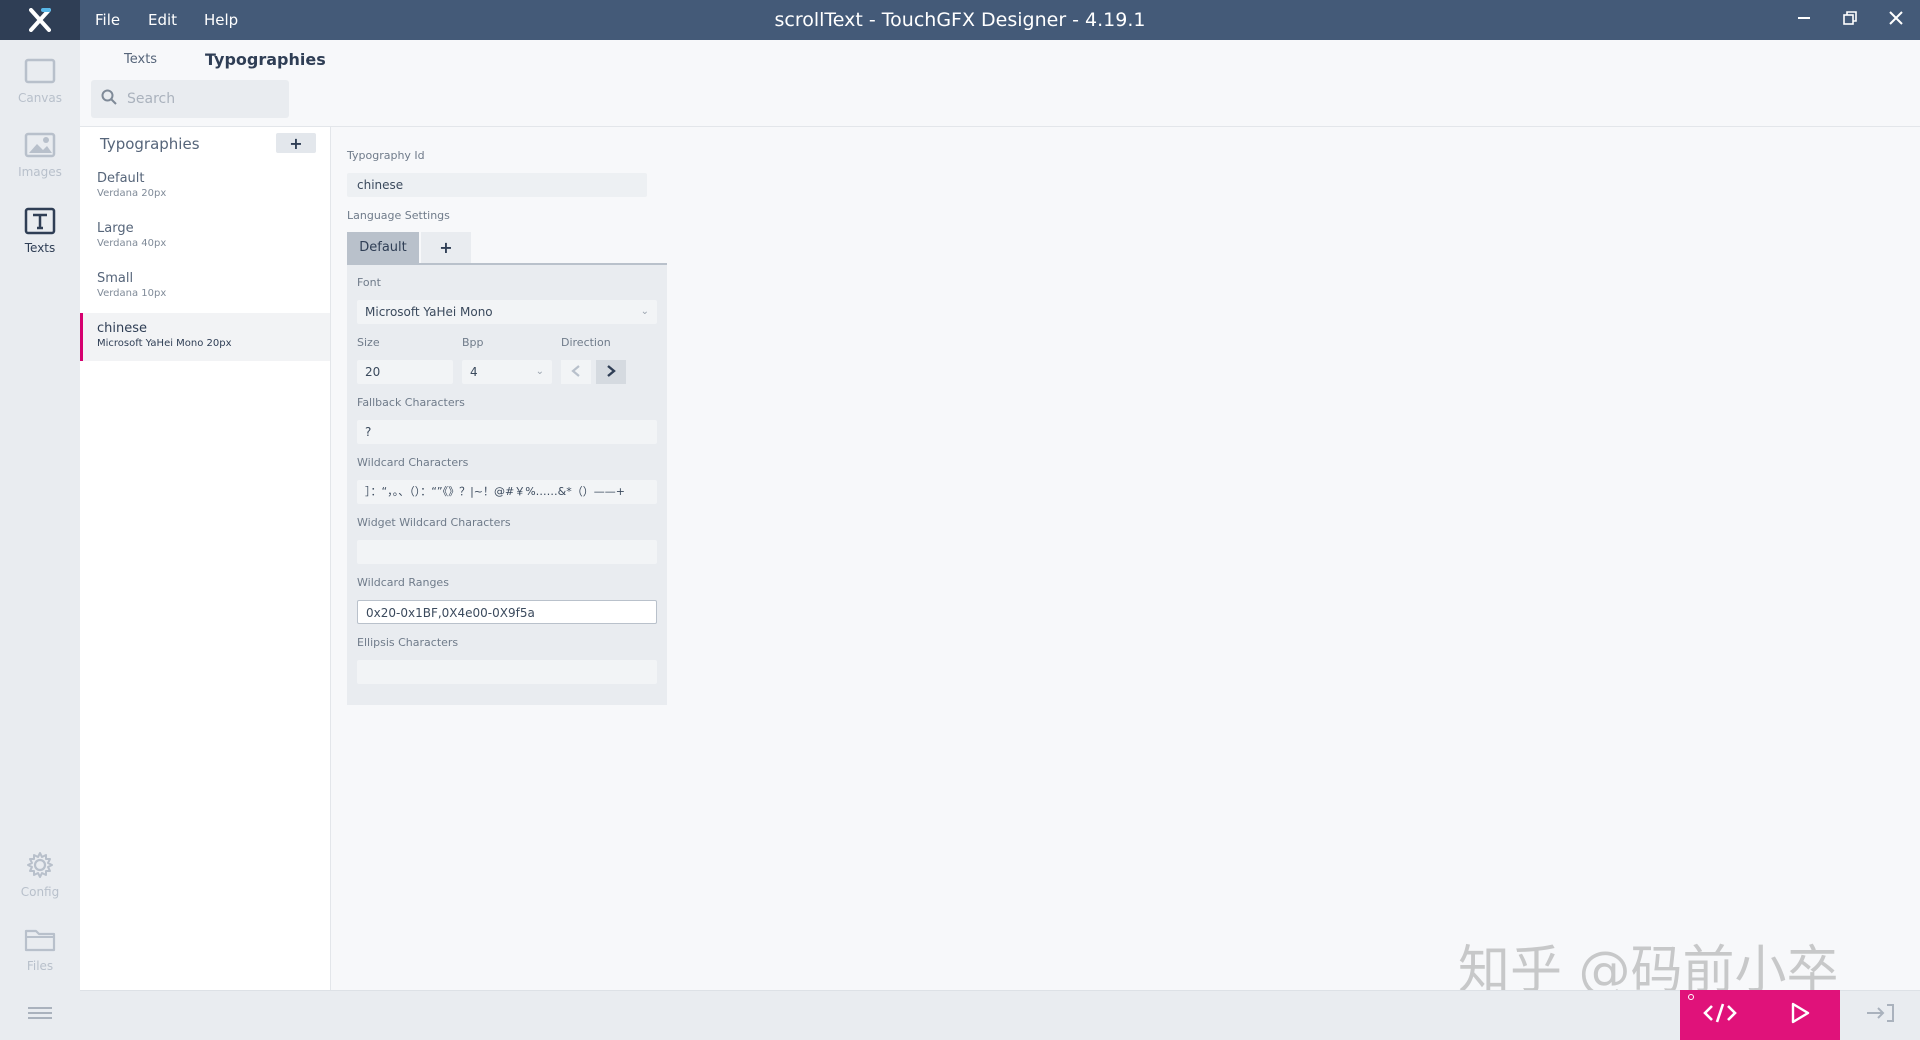 The height and width of the screenshot is (1040, 1920). I want to click on left-navigation: Canvas Images Texts Config Files, so click(40, 540).